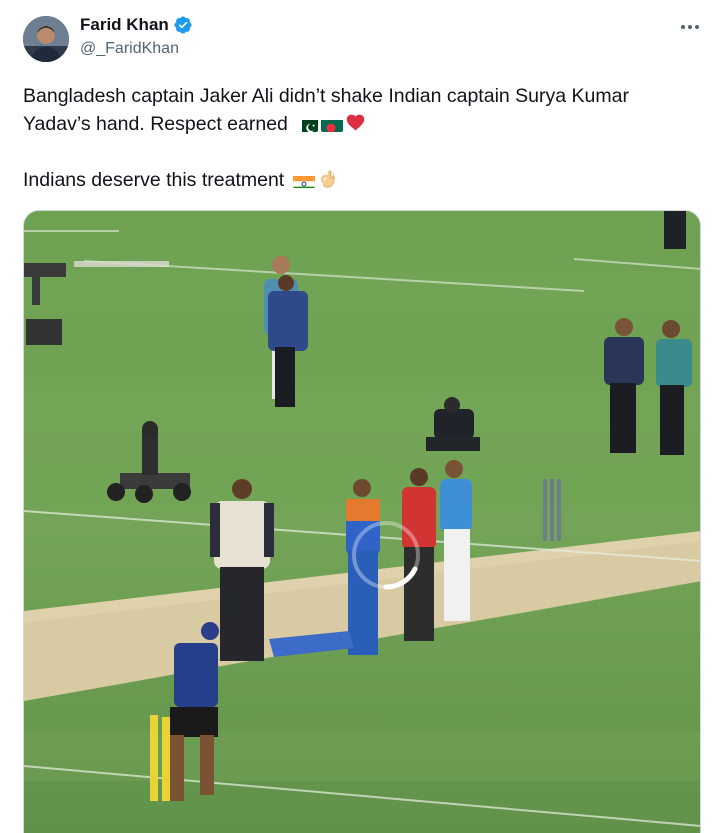  Describe the element at coordinates (303, 180) in the screenshot. I see `india-flag-icon` at that location.